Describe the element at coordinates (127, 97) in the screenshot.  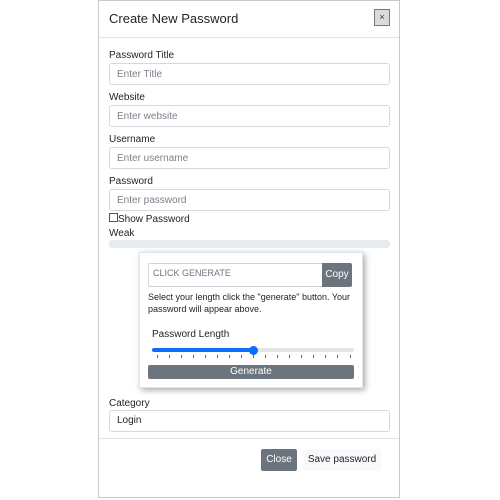
I see `website-label: Website` at that location.